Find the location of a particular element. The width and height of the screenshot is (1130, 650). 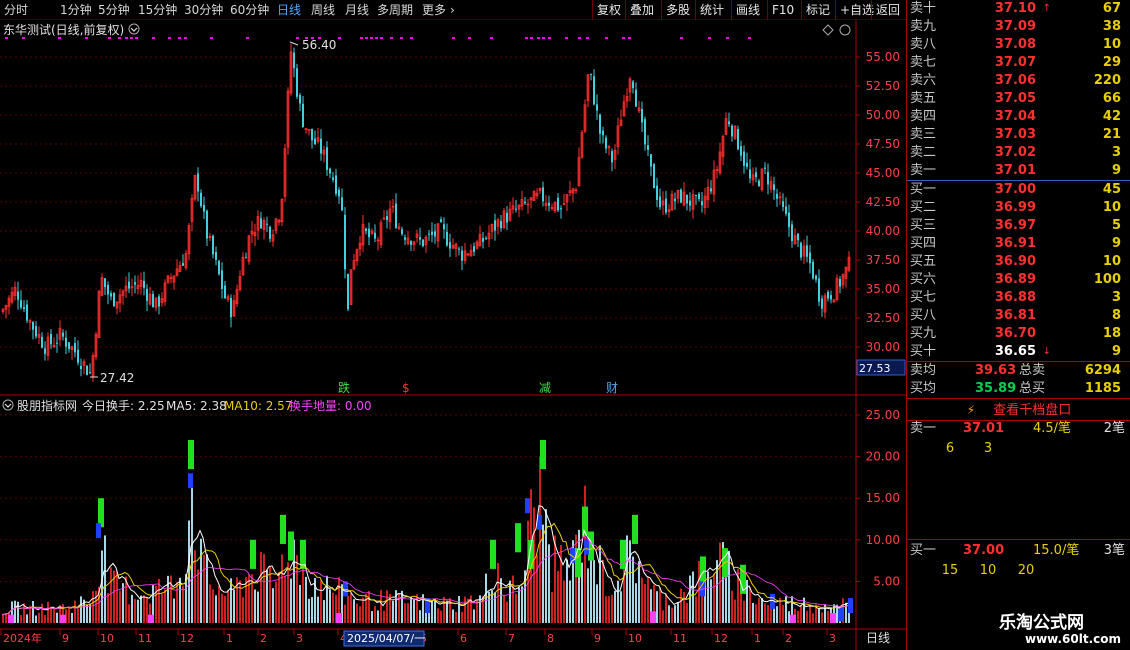

time-label: 11 is located at coordinates (680, 638).